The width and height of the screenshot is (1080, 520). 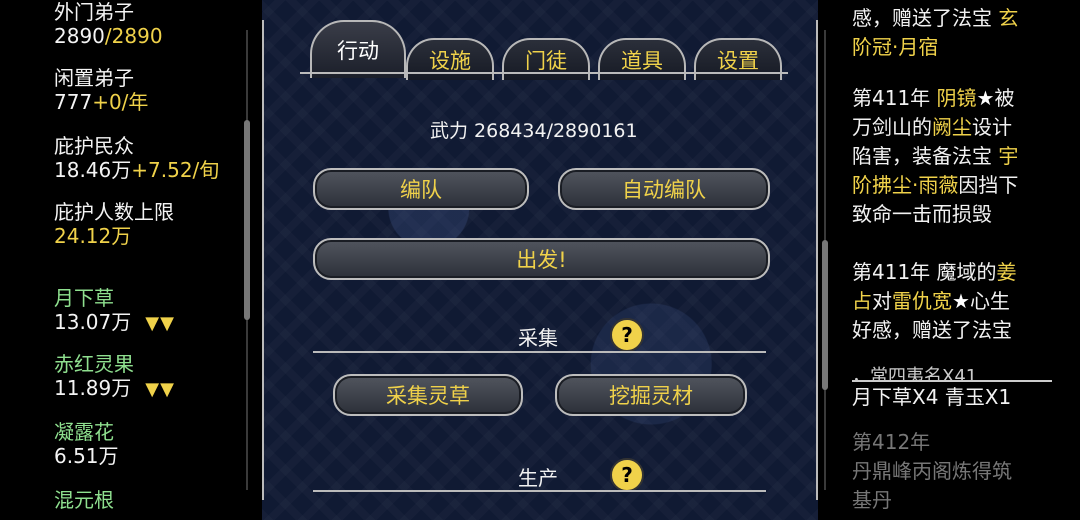 What do you see at coordinates (175, 170) in the screenshot?
I see `protected-rate: +7.52/旬` at bounding box center [175, 170].